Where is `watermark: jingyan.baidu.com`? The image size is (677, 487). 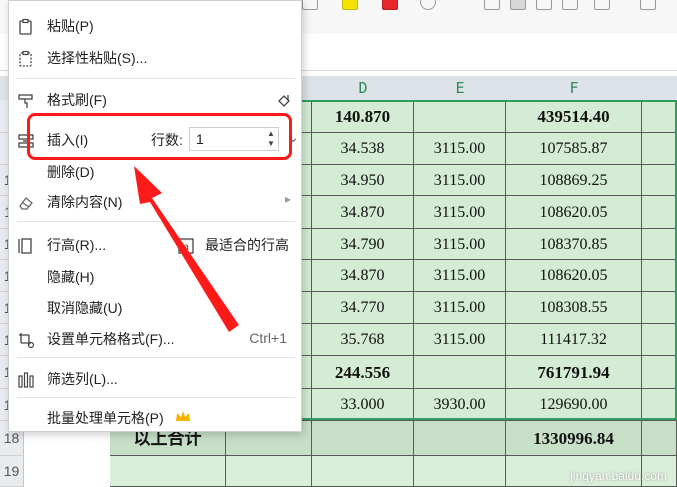 watermark: jingyan.baidu.com is located at coordinates (618, 476).